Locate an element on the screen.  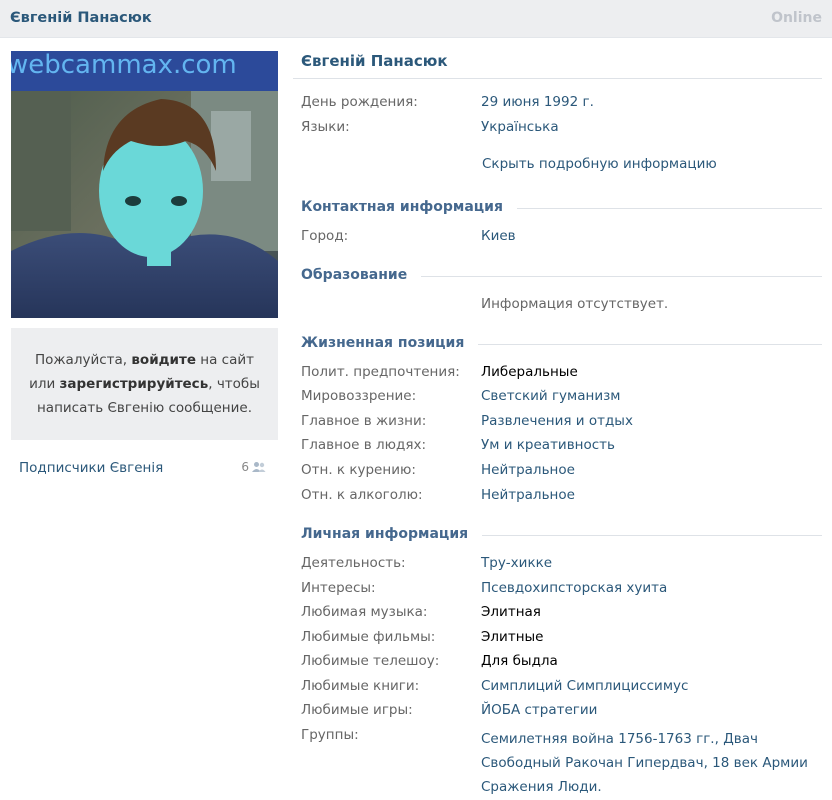
hide-details-link: Скрыть подробную информацию is located at coordinates (599, 164).